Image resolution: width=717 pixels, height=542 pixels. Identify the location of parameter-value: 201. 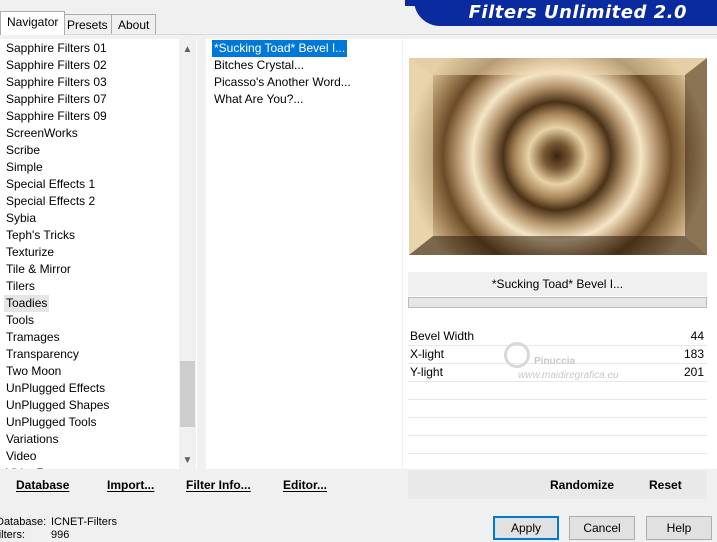
(694, 372).